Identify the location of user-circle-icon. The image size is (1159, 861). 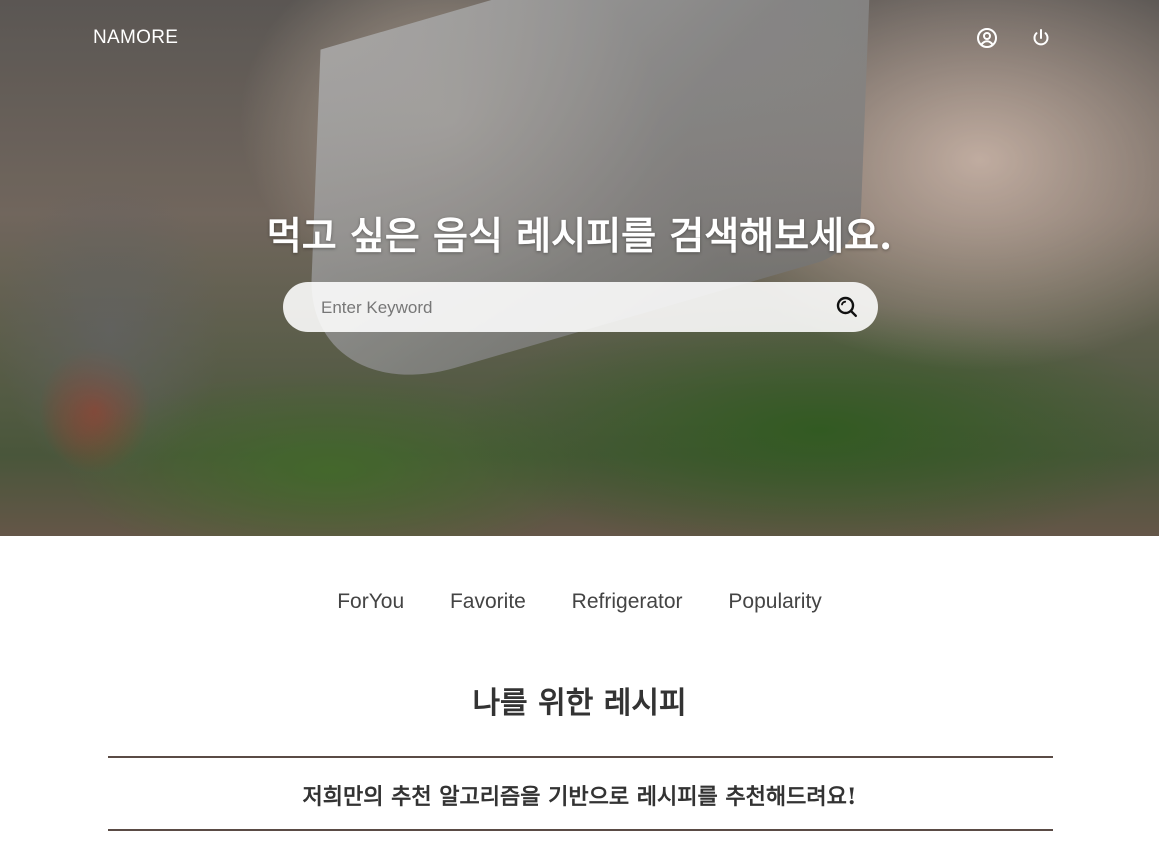
(987, 38).